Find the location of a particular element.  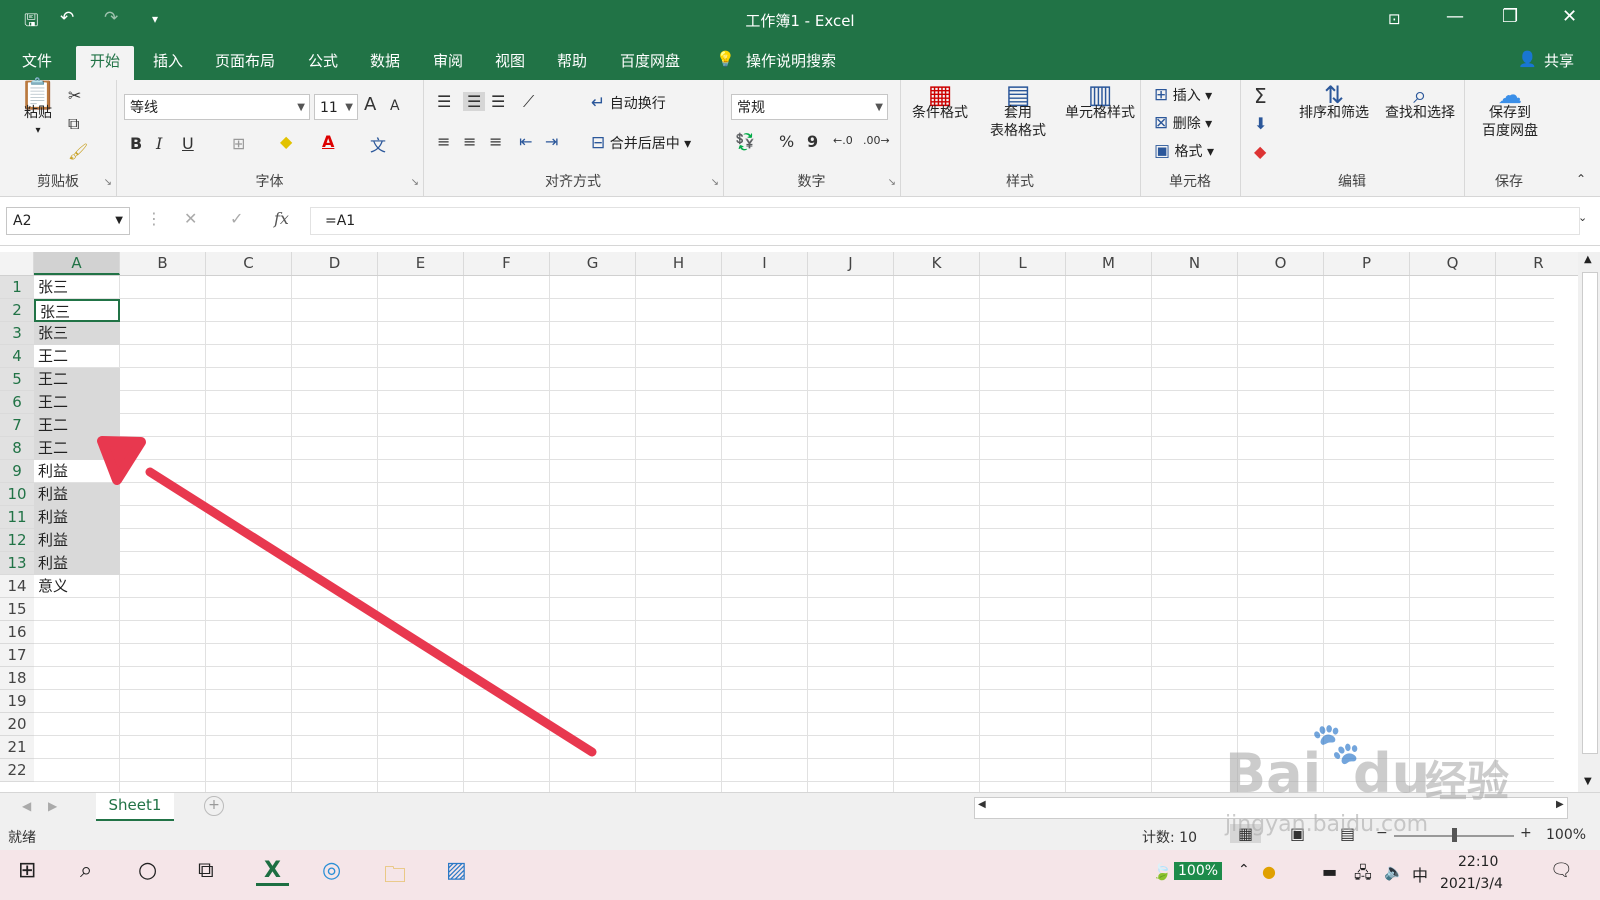

search-icon: ⌕ is located at coordinates (86, 870).